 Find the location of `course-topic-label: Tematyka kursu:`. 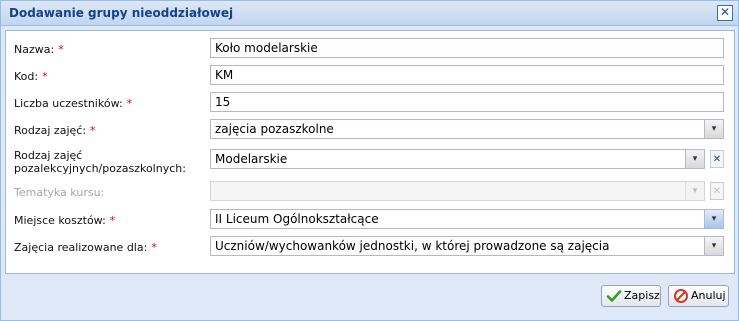

course-topic-label: Tematyka kursu: is located at coordinates (59, 192).